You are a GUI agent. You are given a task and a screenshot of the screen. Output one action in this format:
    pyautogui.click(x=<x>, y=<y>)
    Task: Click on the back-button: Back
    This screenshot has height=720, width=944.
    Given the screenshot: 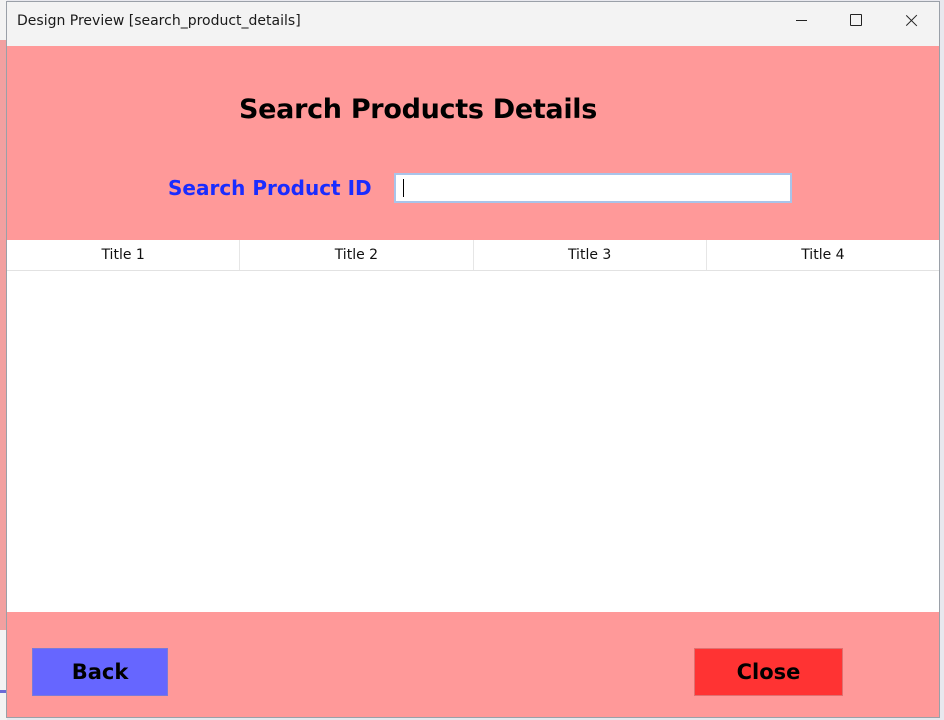 What is the action you would take?
    pyautogui.click(x=100, y=672)
    